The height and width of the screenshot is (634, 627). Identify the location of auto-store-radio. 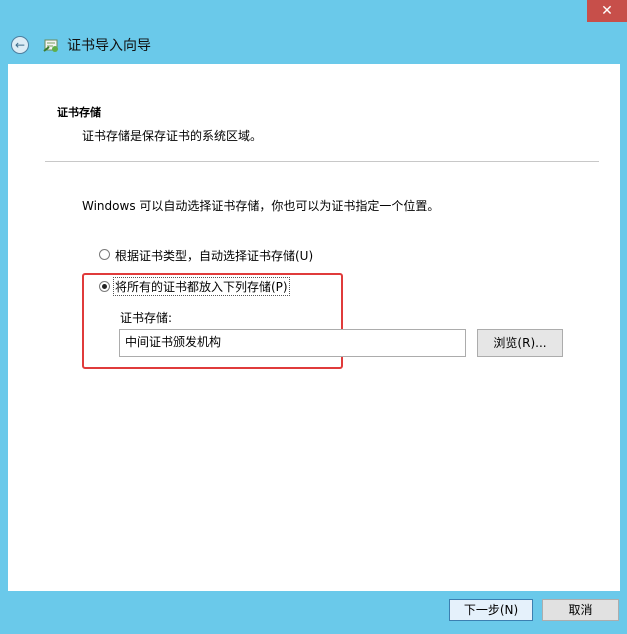
(104, 254).